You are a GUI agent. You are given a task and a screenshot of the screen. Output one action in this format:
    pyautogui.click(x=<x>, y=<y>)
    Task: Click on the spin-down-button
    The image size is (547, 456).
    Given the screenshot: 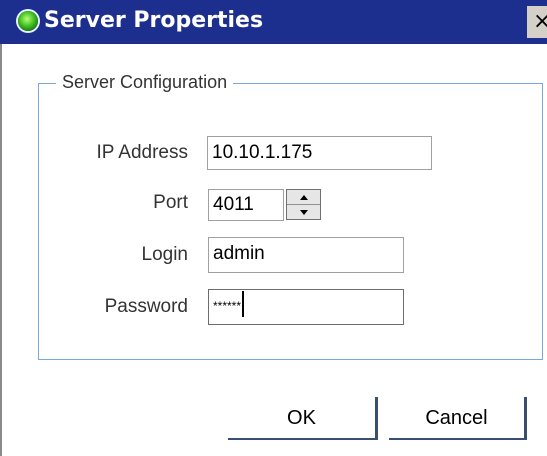 What is the action you would take?
    pyautogui.click(x=303, y=212)
    